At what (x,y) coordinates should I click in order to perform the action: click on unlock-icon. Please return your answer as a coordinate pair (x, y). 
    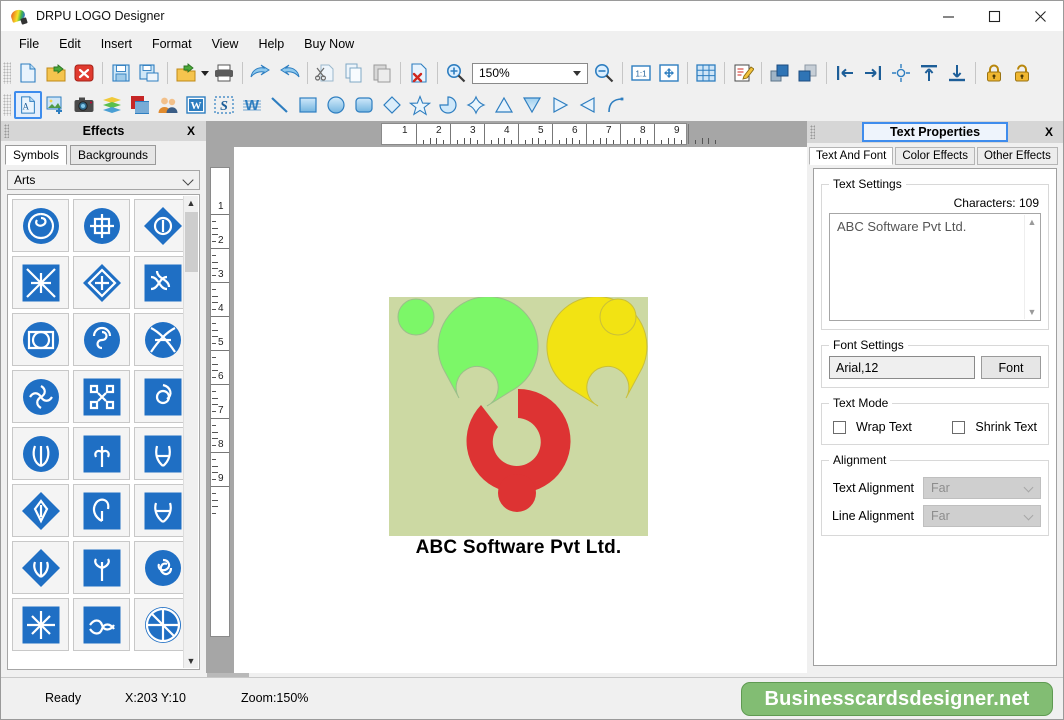
    Looking at the image, I should click on (1022, 73).